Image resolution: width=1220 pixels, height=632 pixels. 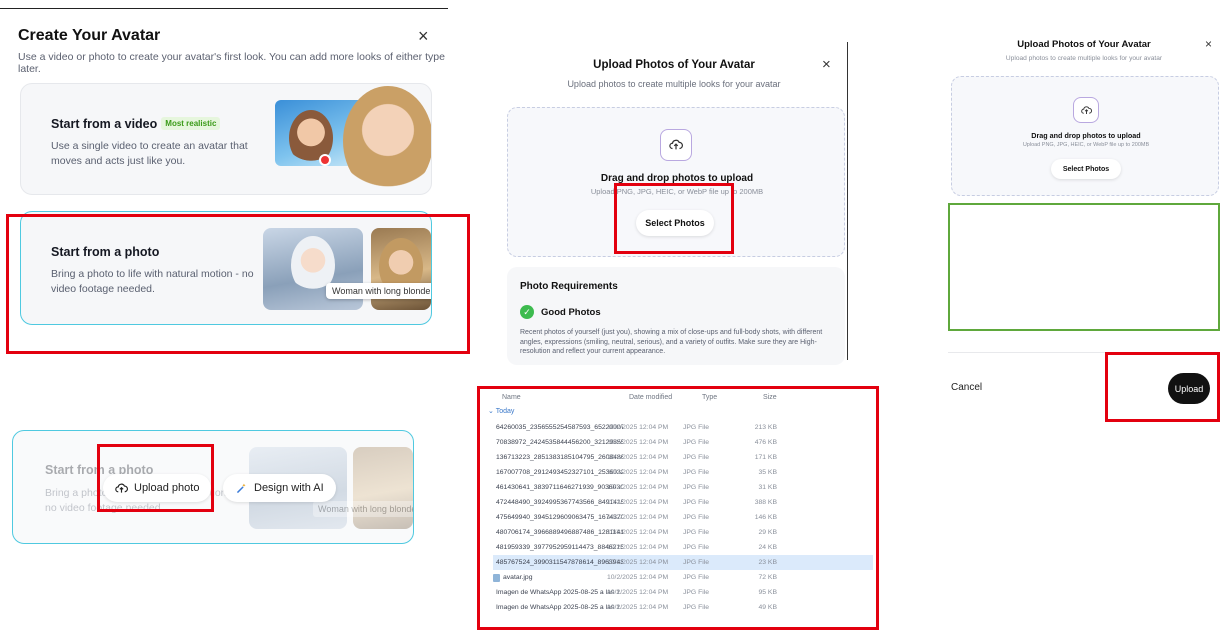 I want to click on file-name-label: avatar.jpg, so click(x=518, y=577).